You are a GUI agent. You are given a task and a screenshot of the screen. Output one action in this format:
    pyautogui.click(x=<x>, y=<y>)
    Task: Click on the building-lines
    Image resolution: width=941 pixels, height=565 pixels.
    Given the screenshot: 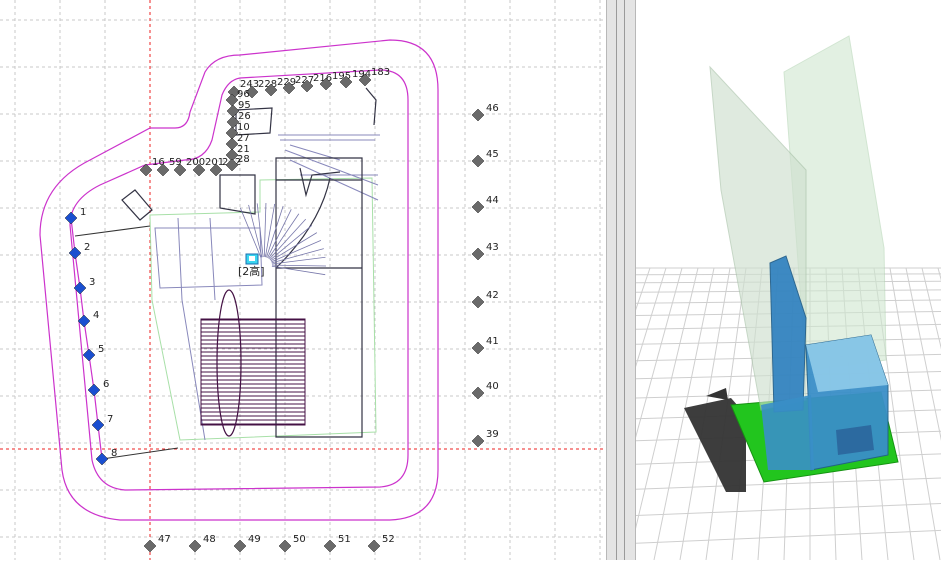 What is the action you would take?
    pyautogui.click(x=267, y=287)
    